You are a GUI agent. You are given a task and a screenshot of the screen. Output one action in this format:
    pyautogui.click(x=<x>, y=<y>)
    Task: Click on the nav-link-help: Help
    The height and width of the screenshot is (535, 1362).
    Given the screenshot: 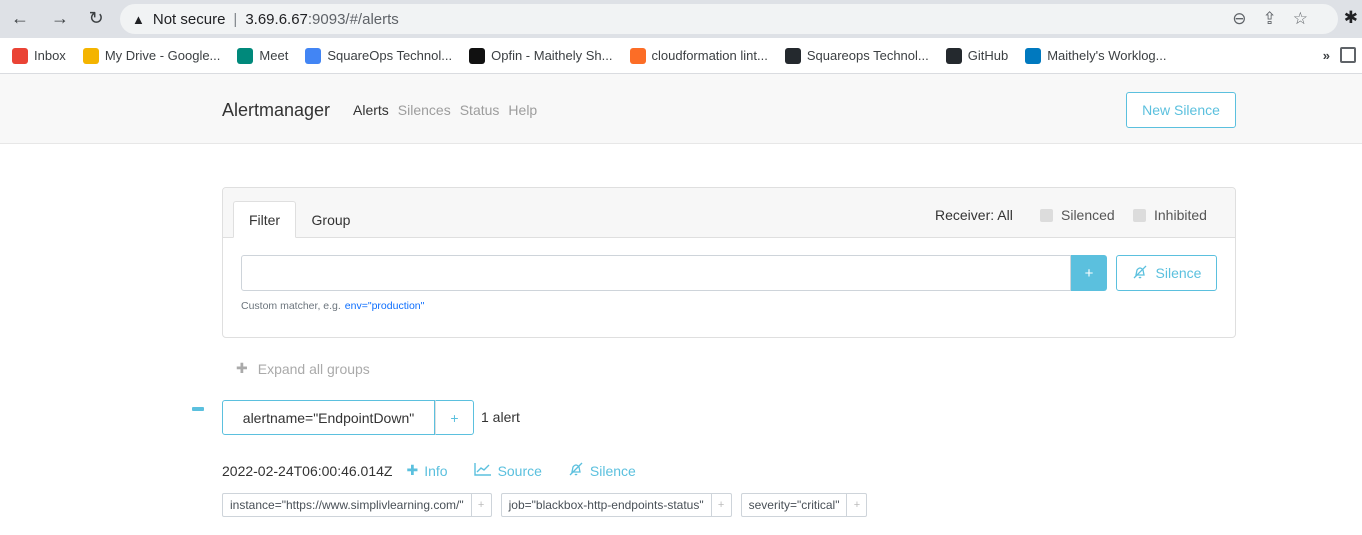 What is the action you would take?
    pyautogui.click(x=522, y=110)
    